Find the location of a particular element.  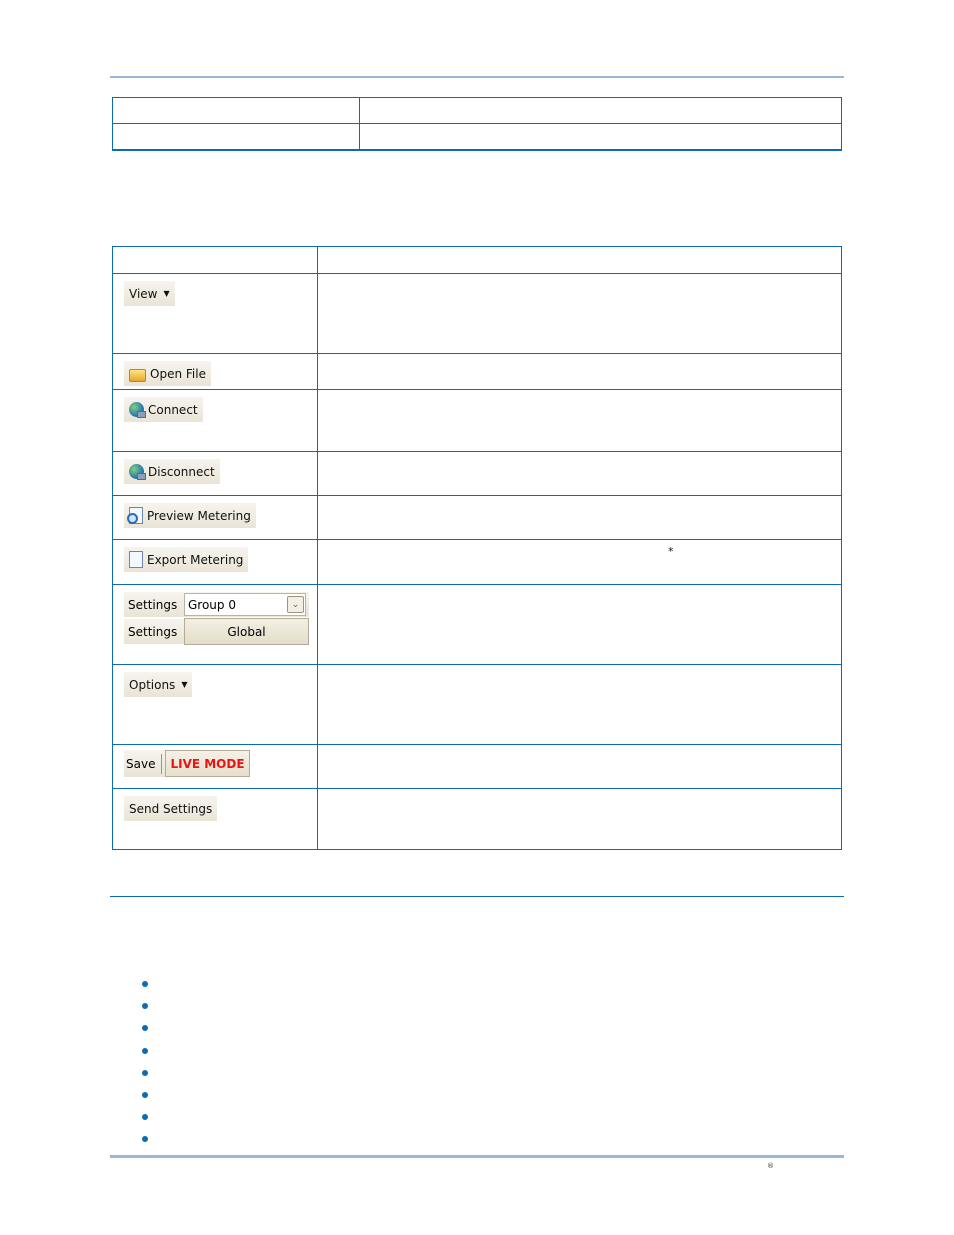

table-row: Save LIVE MODE is located at coordinates (477, 766).